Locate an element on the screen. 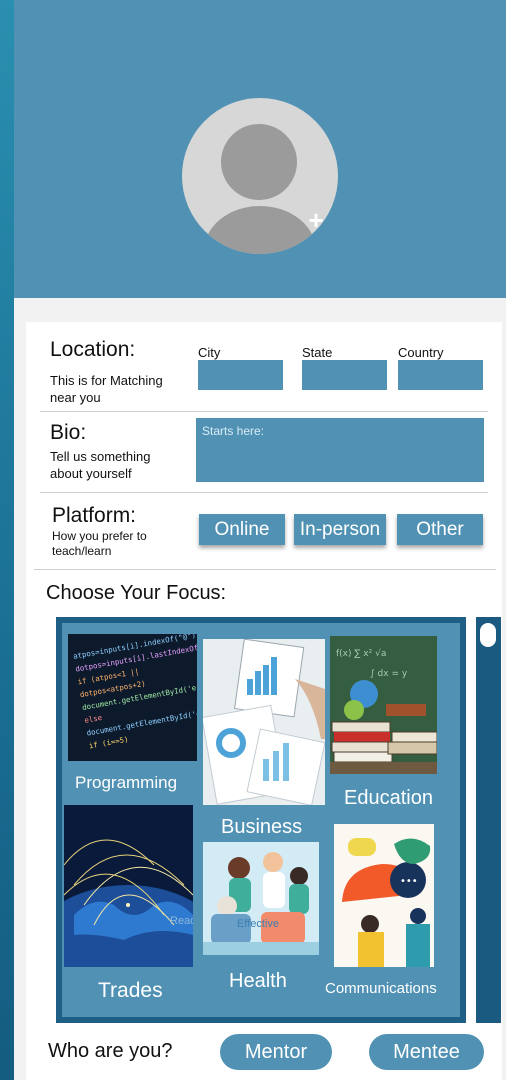 The width and height of the screenshot is (506, 1080). tile-business is located at coordinates (264, 722).